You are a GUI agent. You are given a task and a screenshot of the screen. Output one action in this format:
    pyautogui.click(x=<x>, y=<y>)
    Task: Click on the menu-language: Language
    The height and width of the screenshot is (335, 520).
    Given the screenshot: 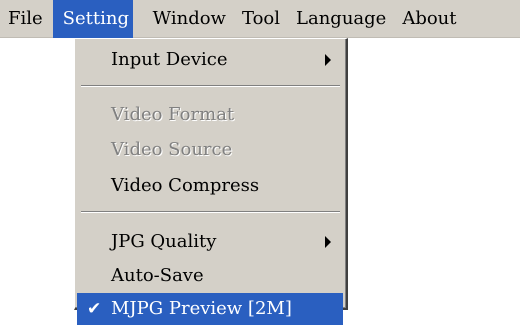 What is the action you would take?
    pyautogui.click(x=341, y=19)
    